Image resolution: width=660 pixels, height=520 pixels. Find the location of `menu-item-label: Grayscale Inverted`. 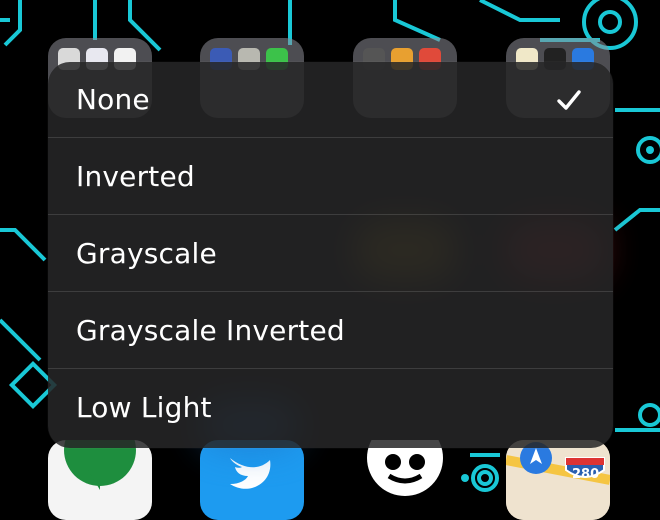

menu-item-label: Grayscale Inverted is located at coordinates (210, 330).